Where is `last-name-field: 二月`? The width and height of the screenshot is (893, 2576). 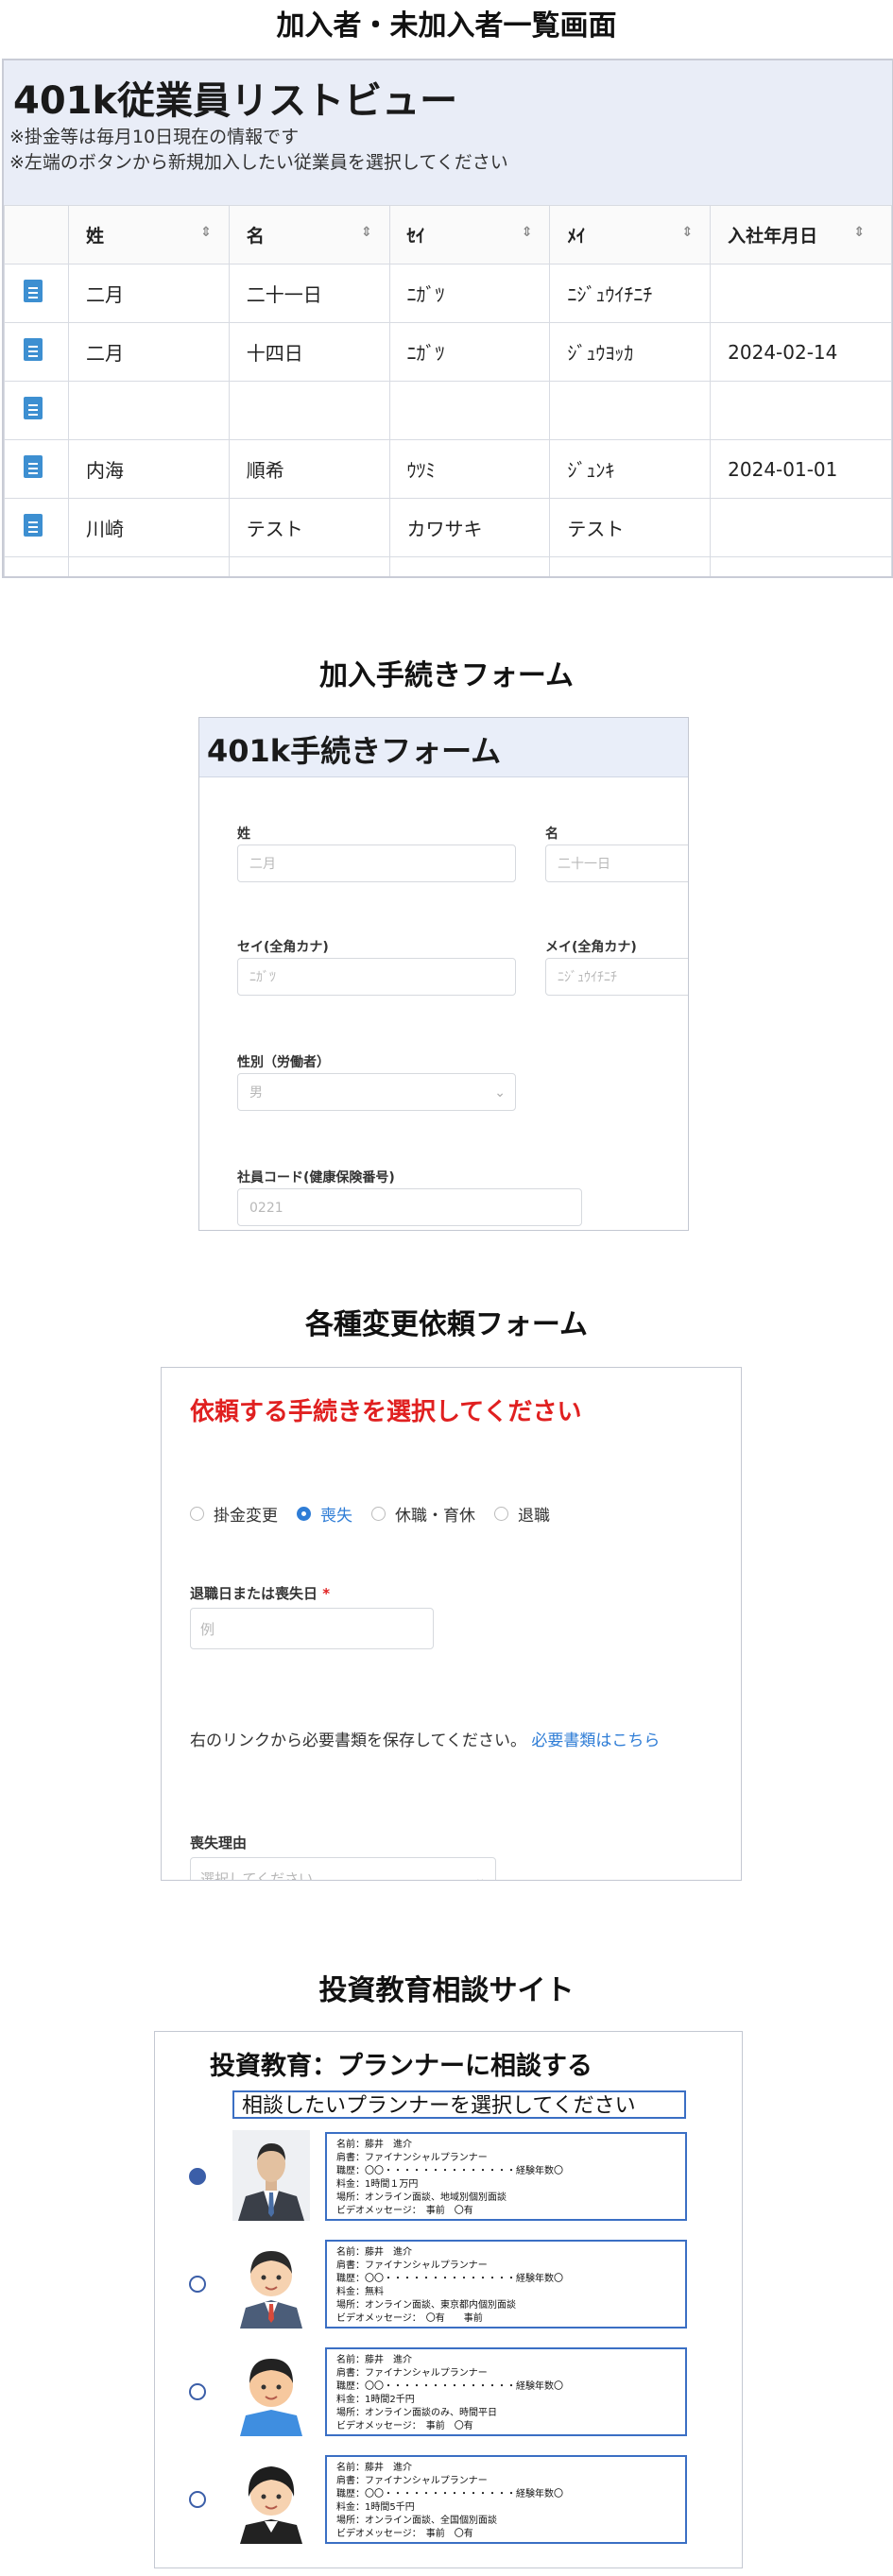 last-name-field: 二月 is located at coordinates (377, 863).